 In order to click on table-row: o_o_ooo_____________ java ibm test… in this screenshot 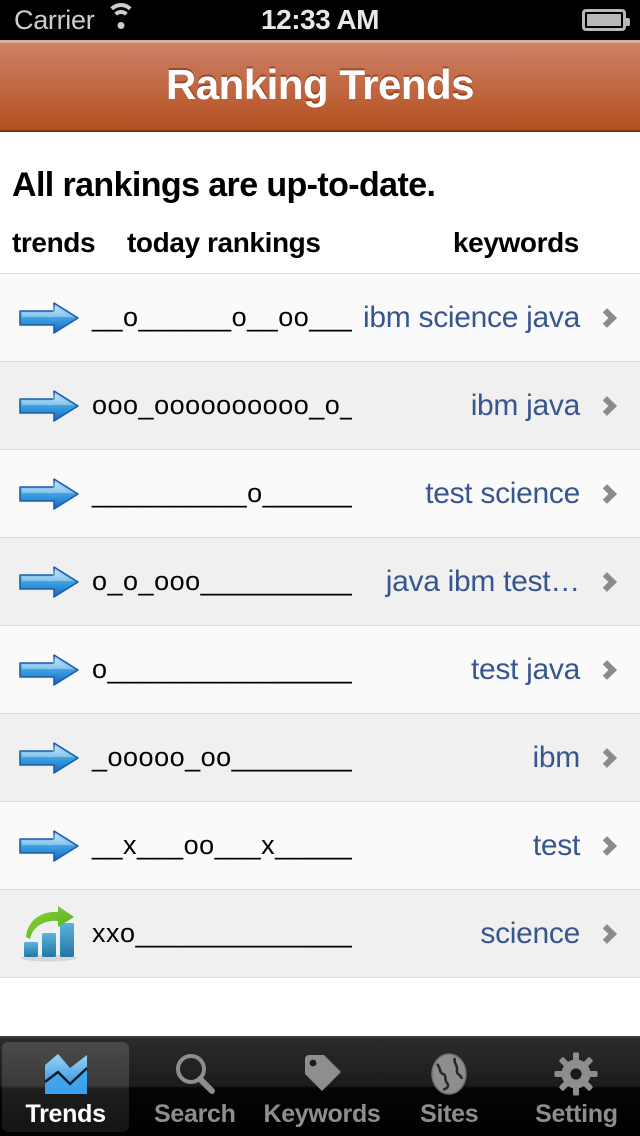, I will do `click(320, 582)`.